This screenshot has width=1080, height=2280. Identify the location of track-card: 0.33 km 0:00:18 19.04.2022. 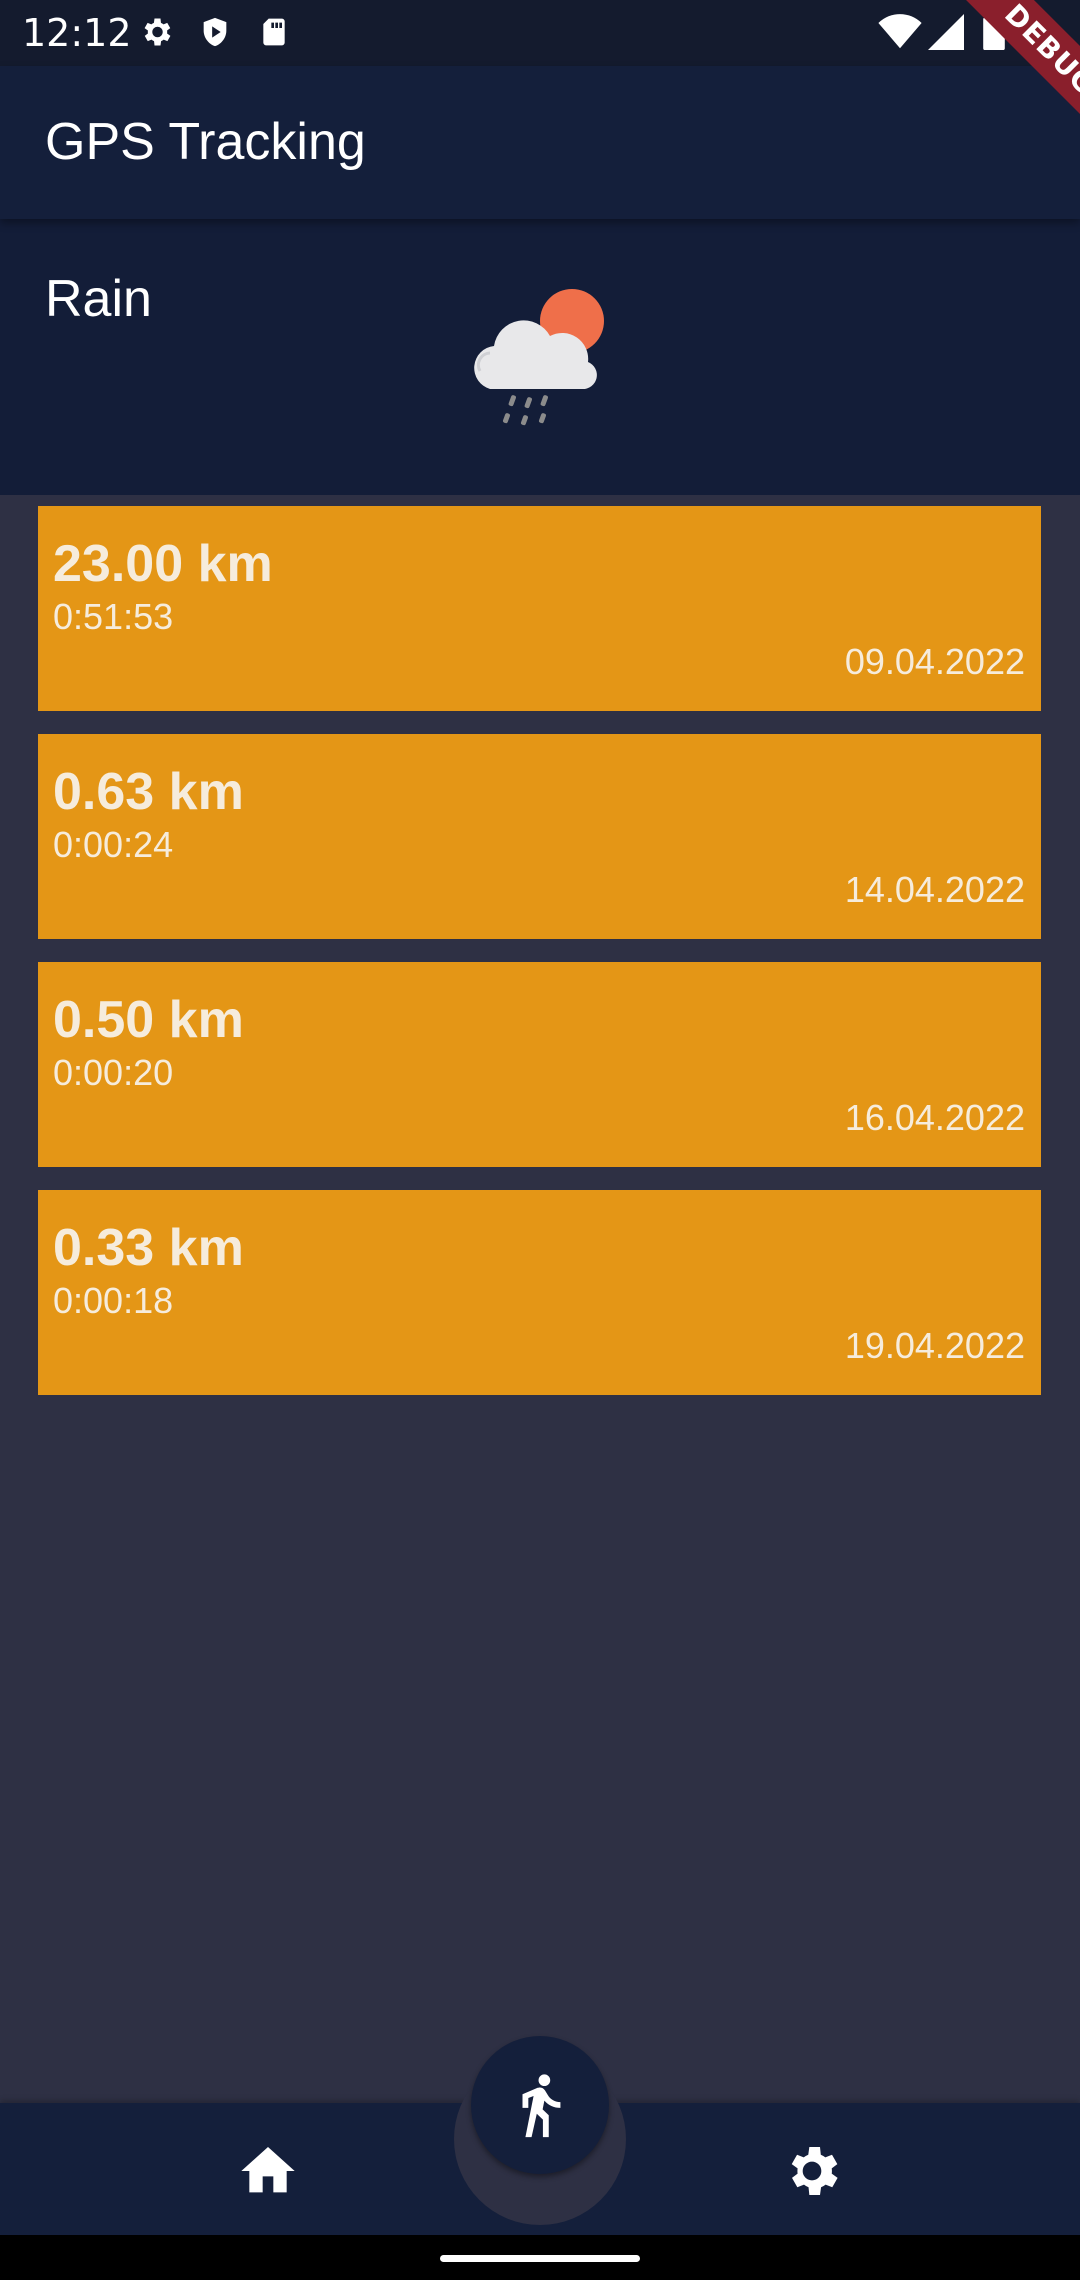
(539, 1292).